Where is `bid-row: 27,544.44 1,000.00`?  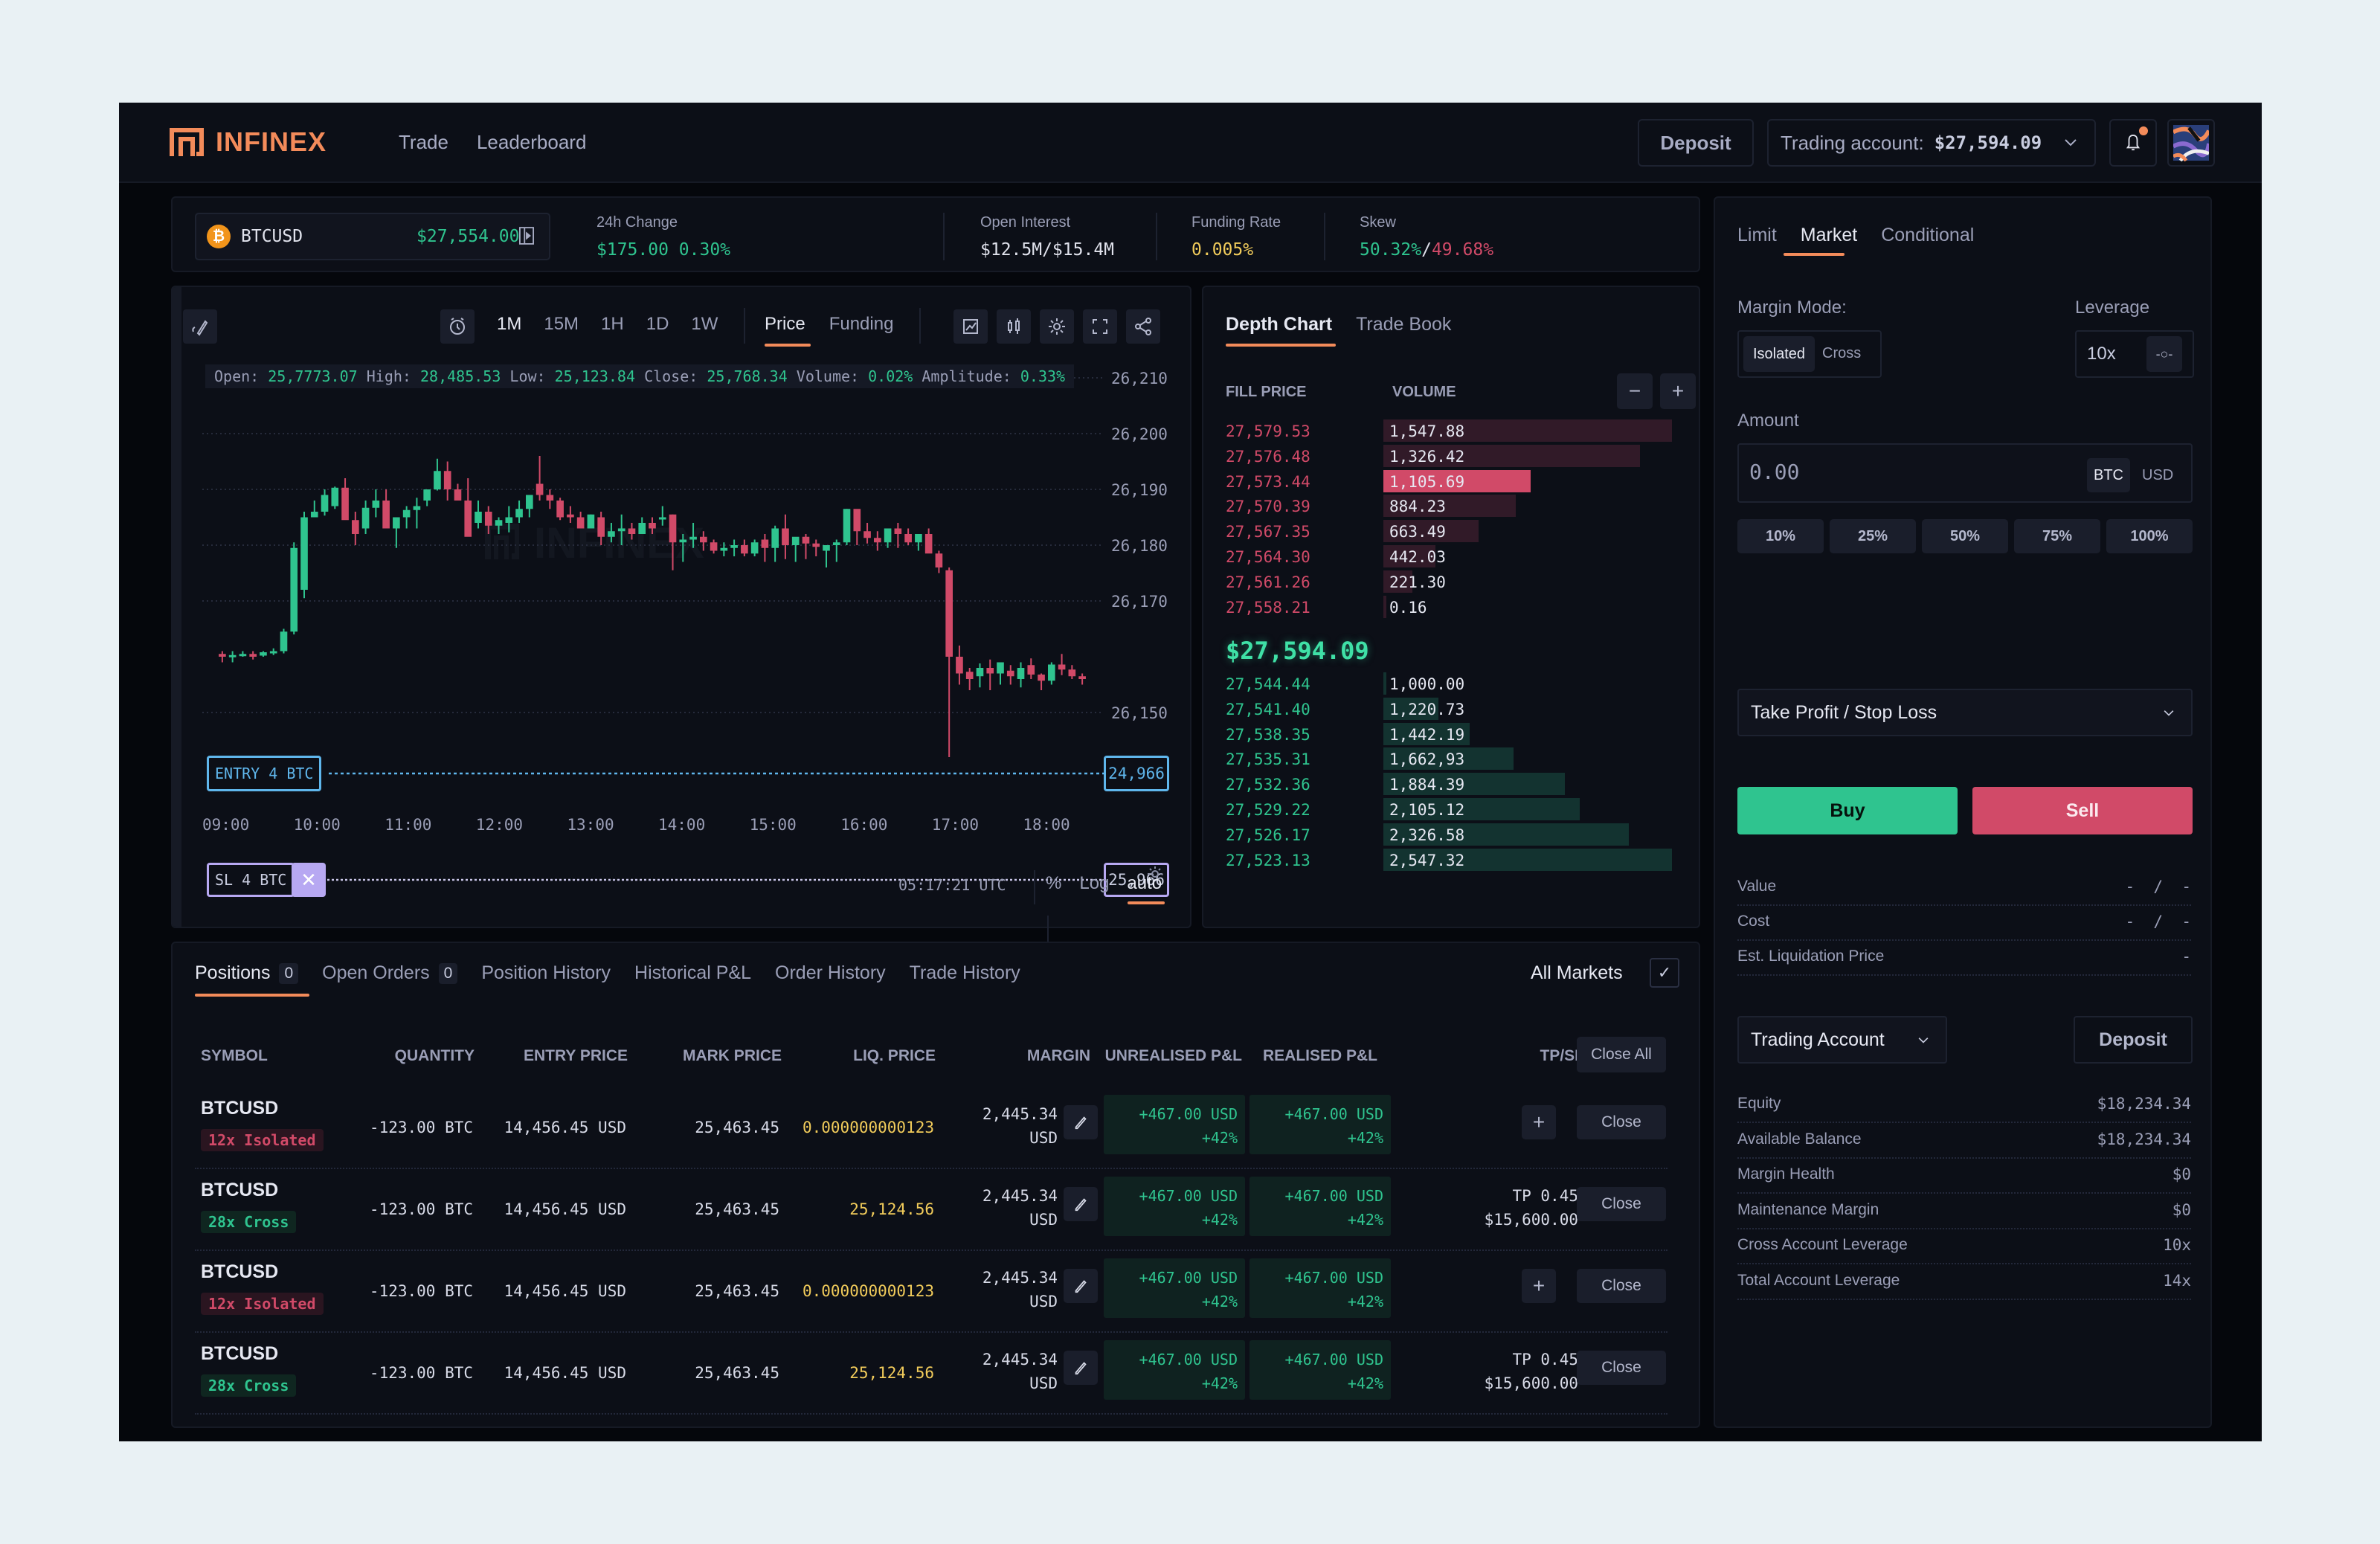
bid-row: 27,544.44 1,000.00 is located at coordinates (1457, 683).